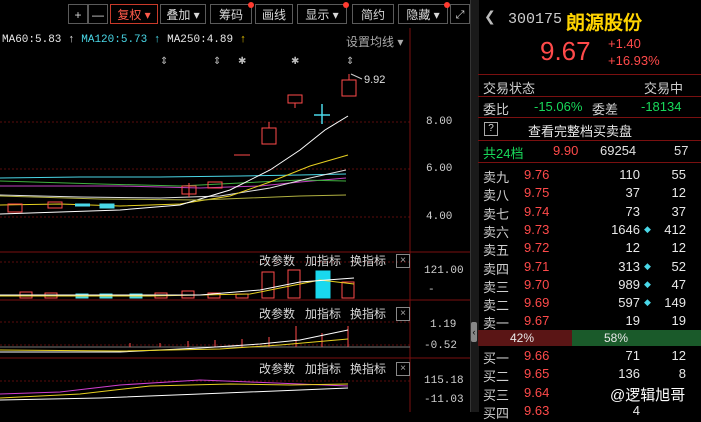  What do you see at coordinates (496, 358) in the screenshot?
I see `order-level-label: 买一` at bounding box center [496, 358].